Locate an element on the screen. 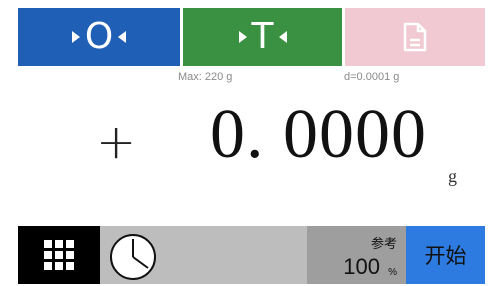 This screenshot has height=286, width=493. grid-menu-icon is located at coordinates (59, 255).